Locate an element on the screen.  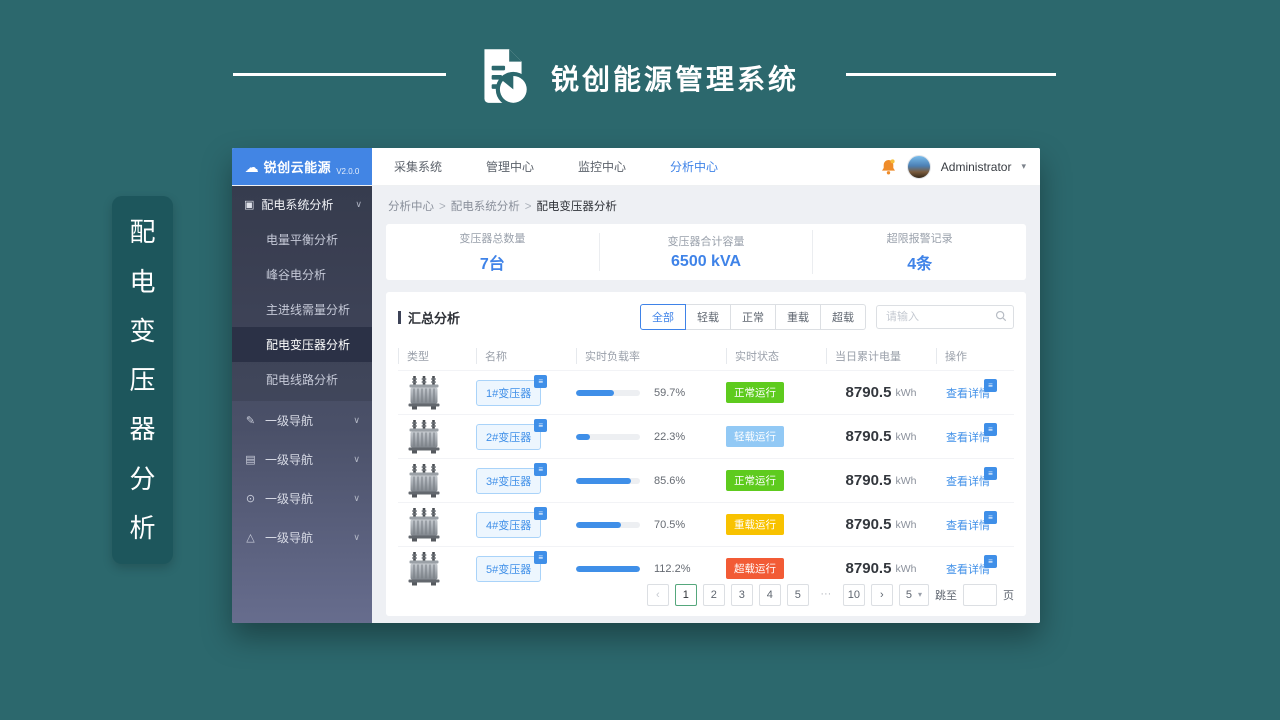
transformer-name-button: 3#变压器 ≡ is located at coordinates (512, 478).